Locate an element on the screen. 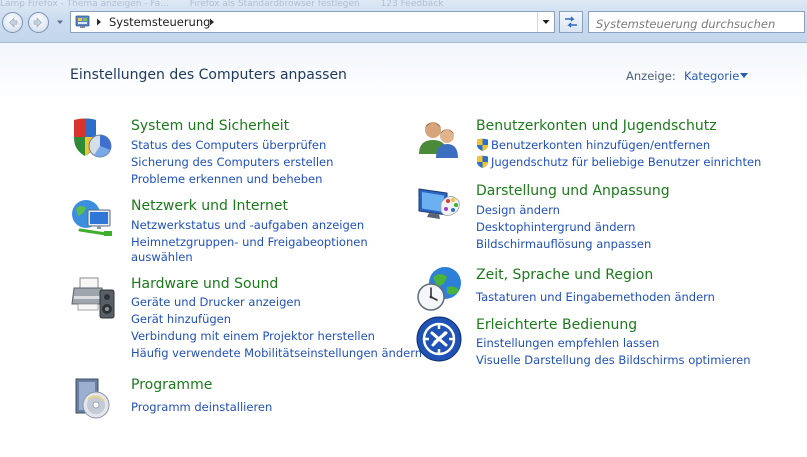 This screenshot has width=807, height=457. link-troubleshoot: Probleme erkennen und beheben is located at coordinates (226, 179).